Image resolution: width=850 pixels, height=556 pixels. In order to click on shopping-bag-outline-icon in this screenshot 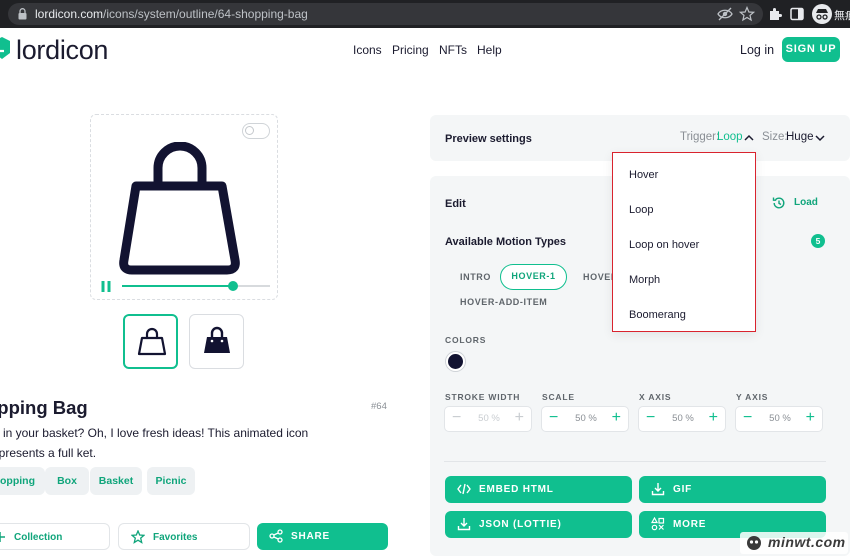, I will do `click(152, 341)`.